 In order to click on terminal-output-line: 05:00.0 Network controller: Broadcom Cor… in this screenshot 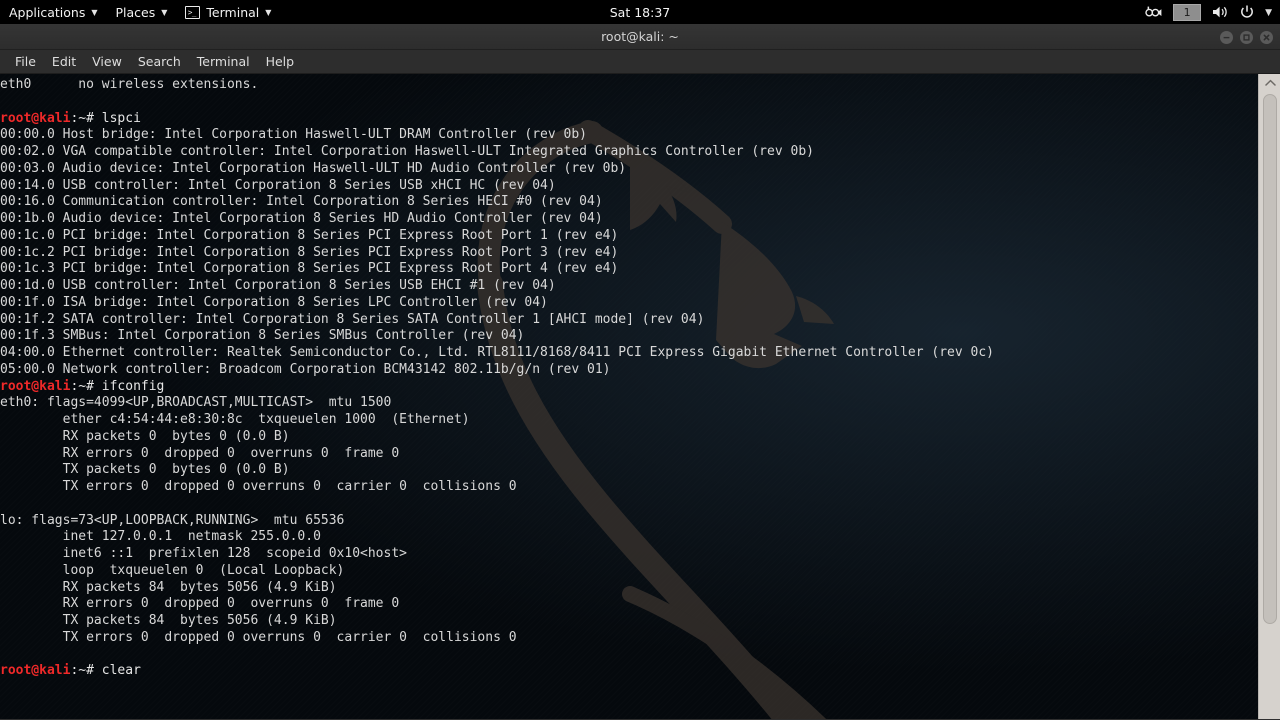, I will do `click(305, 369)`.